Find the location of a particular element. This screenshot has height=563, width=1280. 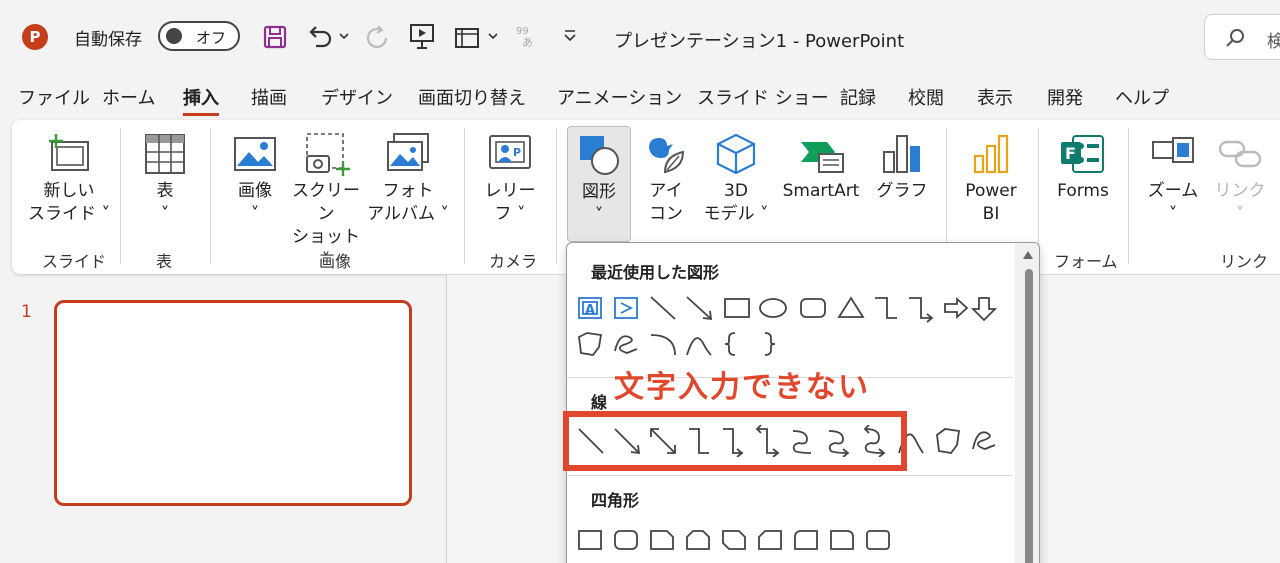

svg-text: F is located at coordinates (1070, 153).